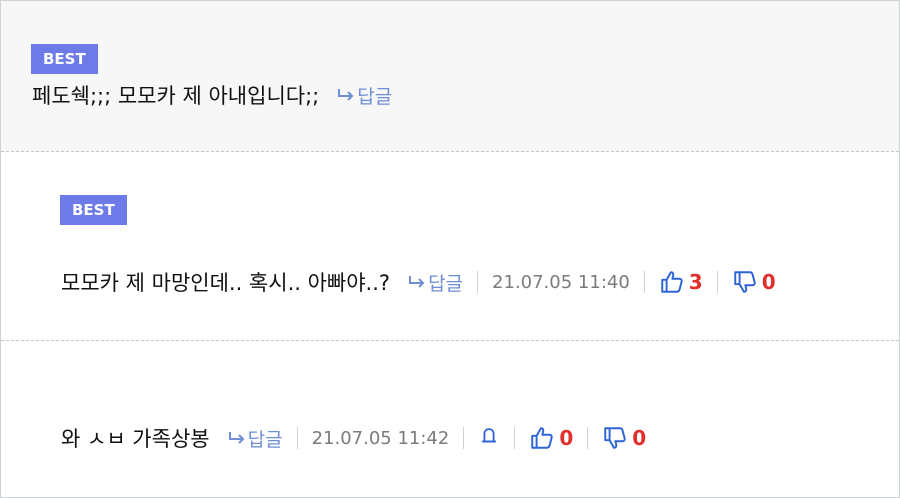 Image resolution: width=900 pixels, height=498 pixels. I want to click on upvote-count: 0, so click(566, 438).